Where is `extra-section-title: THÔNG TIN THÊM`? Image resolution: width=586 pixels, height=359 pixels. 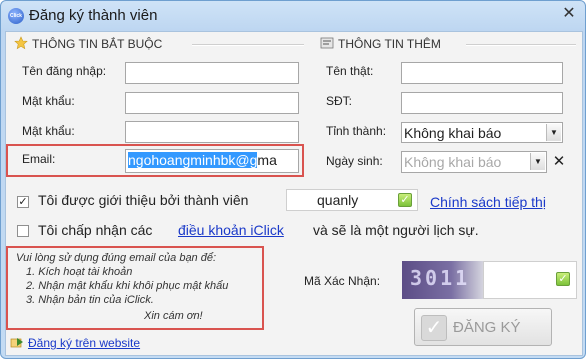
extra-section-title: THÔNG TIN THÊM is located at coordinates (389, 44).